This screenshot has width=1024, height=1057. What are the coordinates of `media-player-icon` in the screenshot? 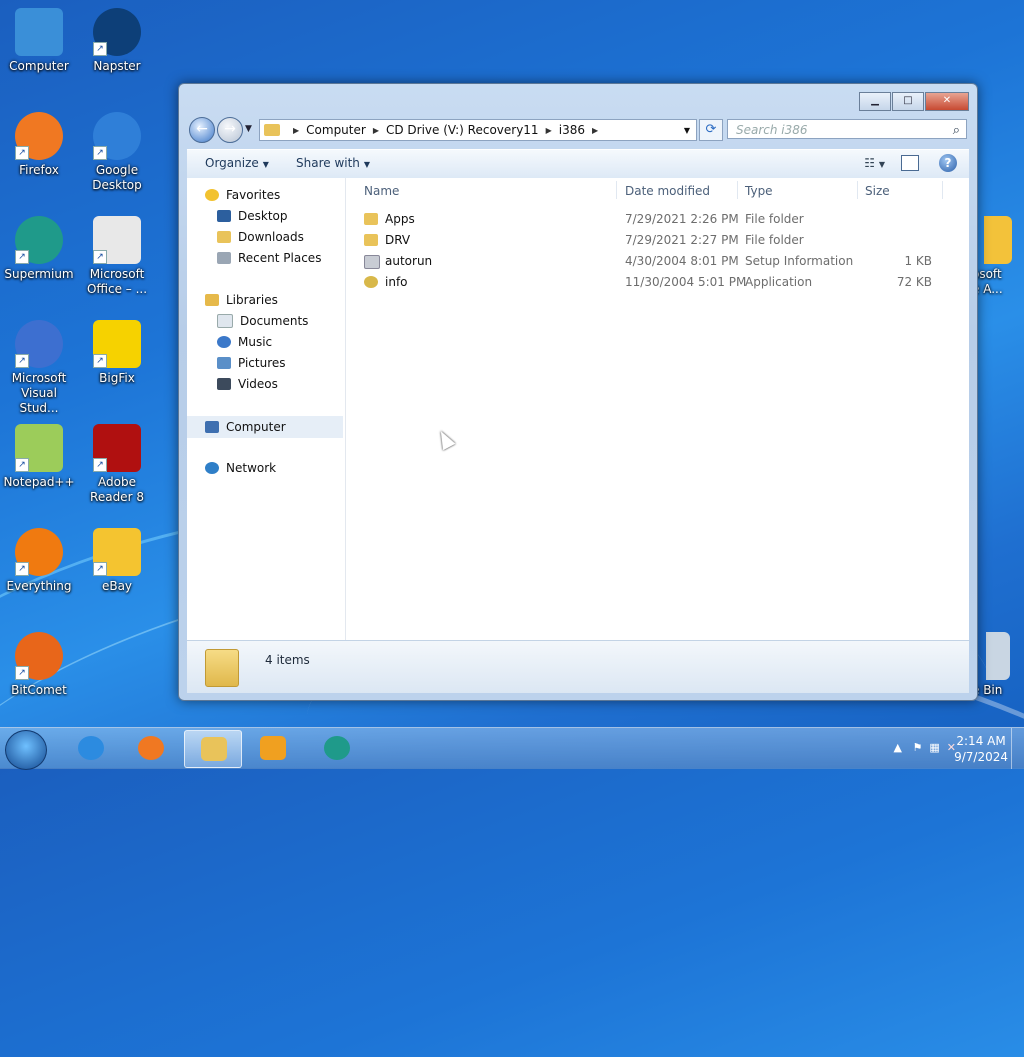 It's located at (273, 748).